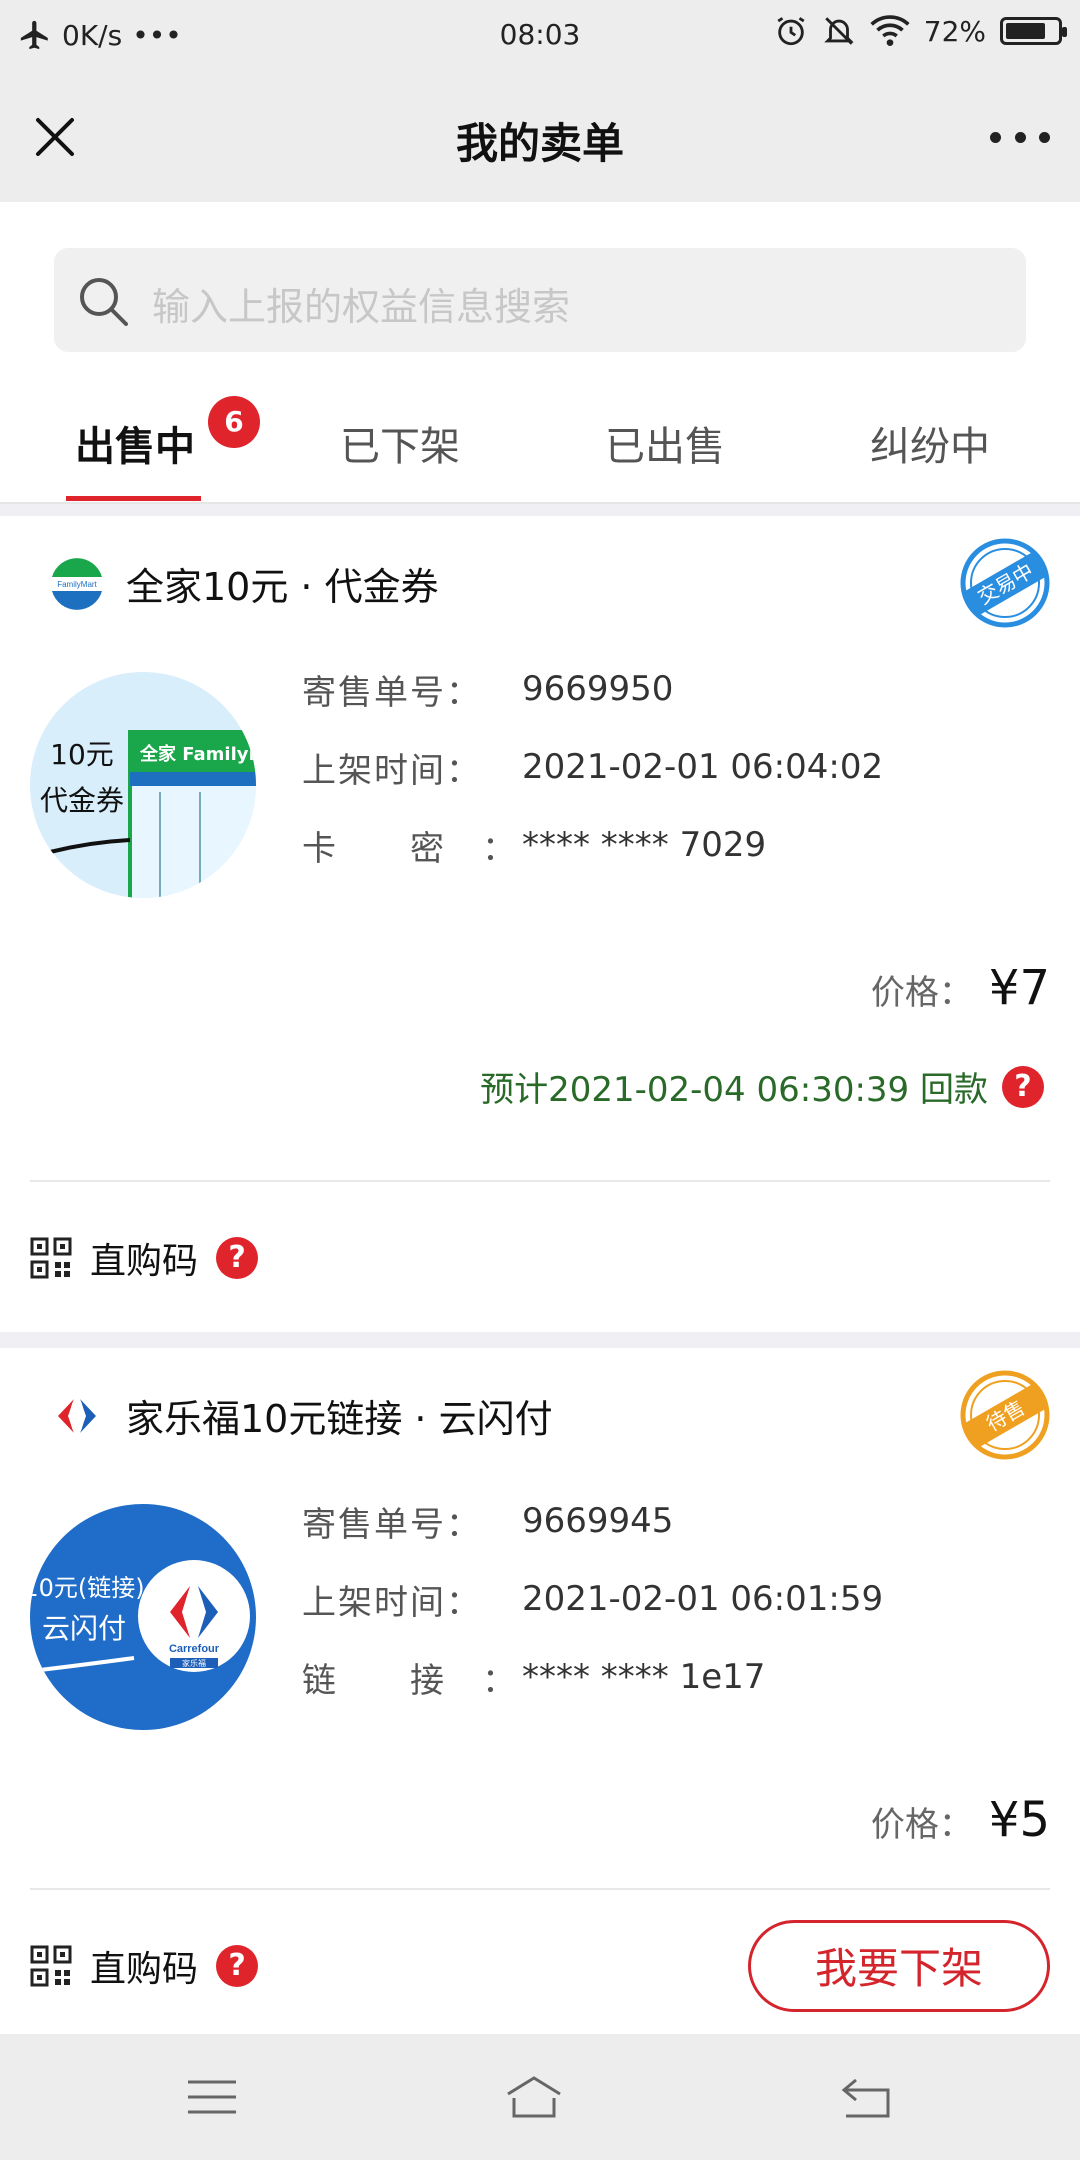  What do you see at coordinates (104, 302) in the screenshot?
I see `search-icon` at bounding box center [104, 302].